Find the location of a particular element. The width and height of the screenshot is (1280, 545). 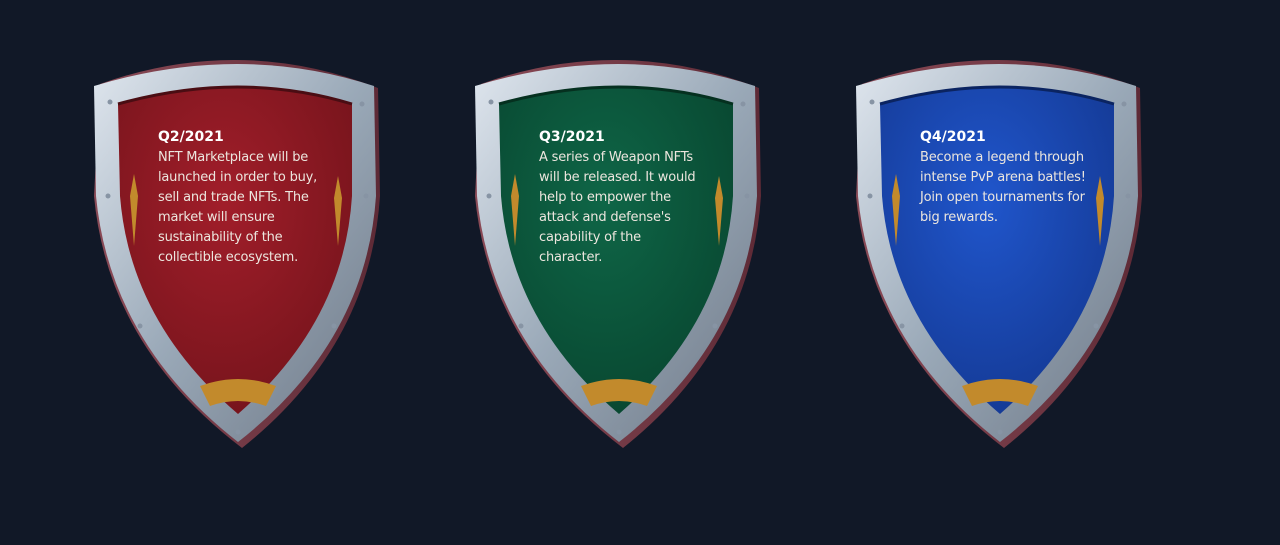

quarter-title: Q4/2021 is located at coordinates (953, 137).